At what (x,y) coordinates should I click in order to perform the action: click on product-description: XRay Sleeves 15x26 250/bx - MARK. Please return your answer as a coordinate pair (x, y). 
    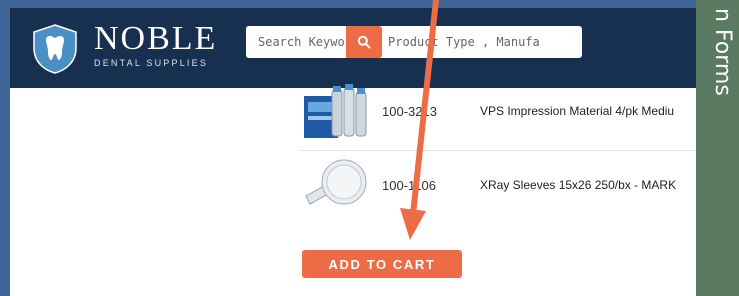
    Looking at the image, I should click on (588, 185).